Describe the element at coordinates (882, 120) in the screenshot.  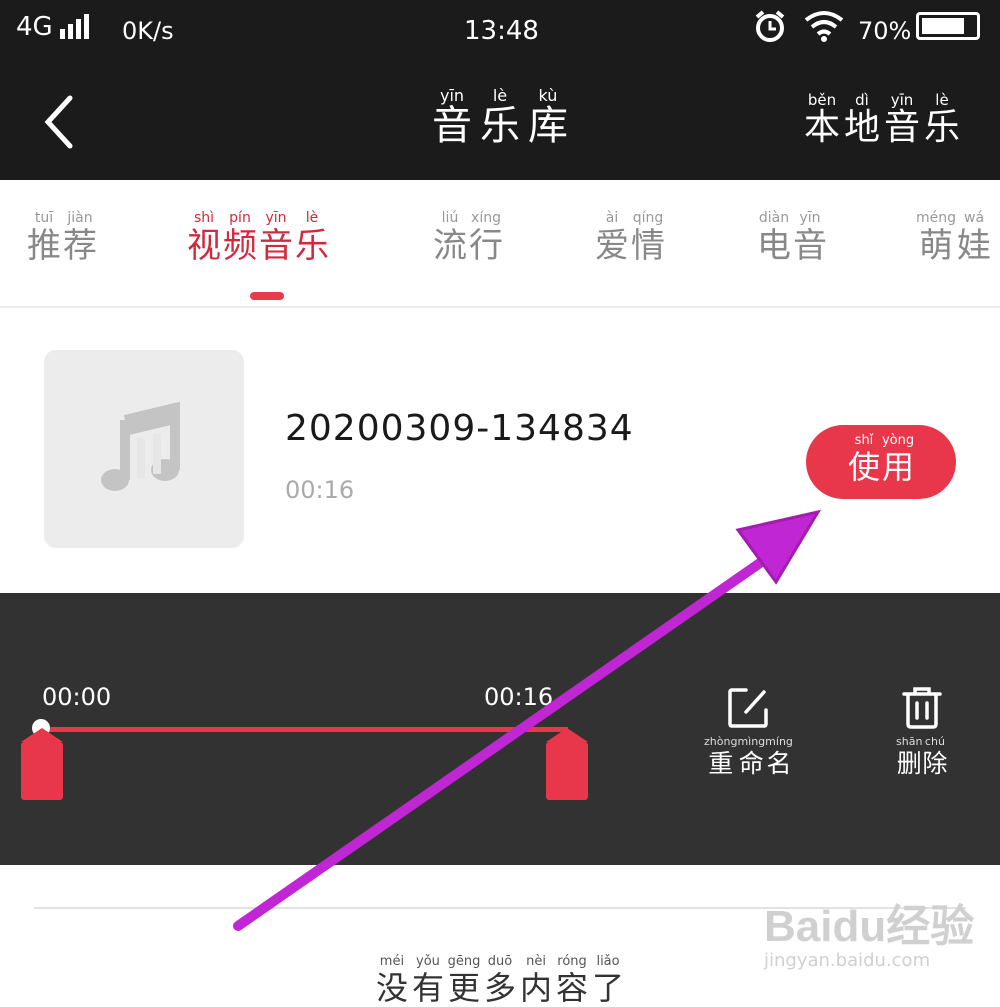
I see `local-music-button: běn 本 dì 地 yīn 音 lè 乐` at that location.